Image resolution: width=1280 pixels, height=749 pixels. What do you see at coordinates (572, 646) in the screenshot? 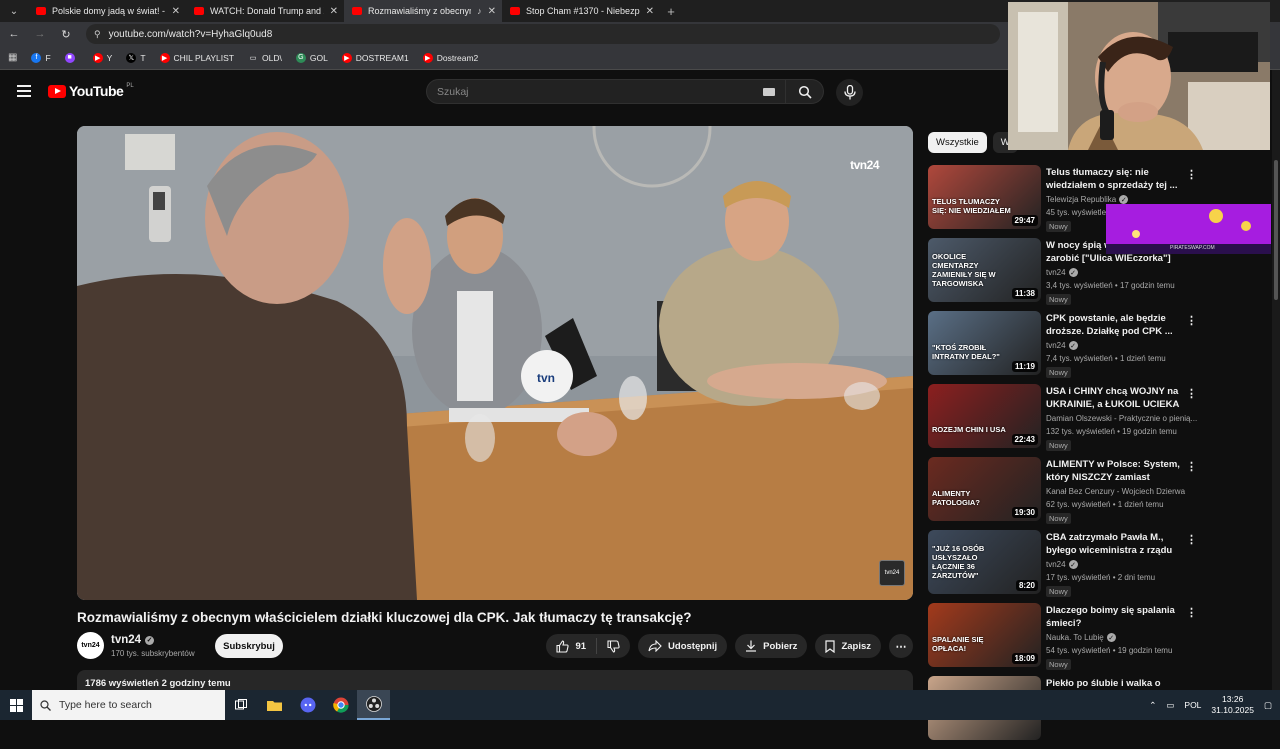
I see `like-button: 91` at bounding box center [572, 646].